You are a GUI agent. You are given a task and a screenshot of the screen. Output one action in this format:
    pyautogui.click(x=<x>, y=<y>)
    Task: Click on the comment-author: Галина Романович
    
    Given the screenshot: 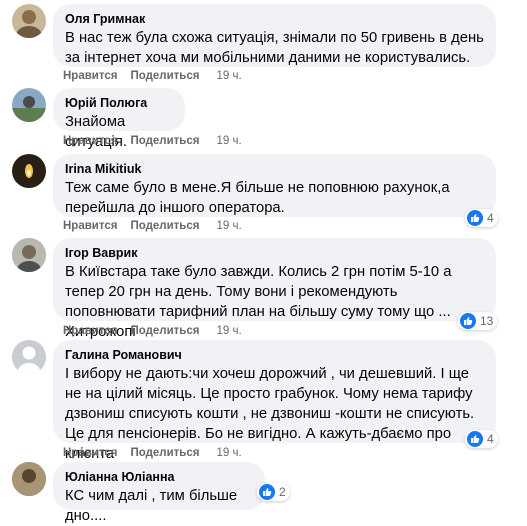 What is the action you would take?
    pyautogui.click(x=274, y=355)
    